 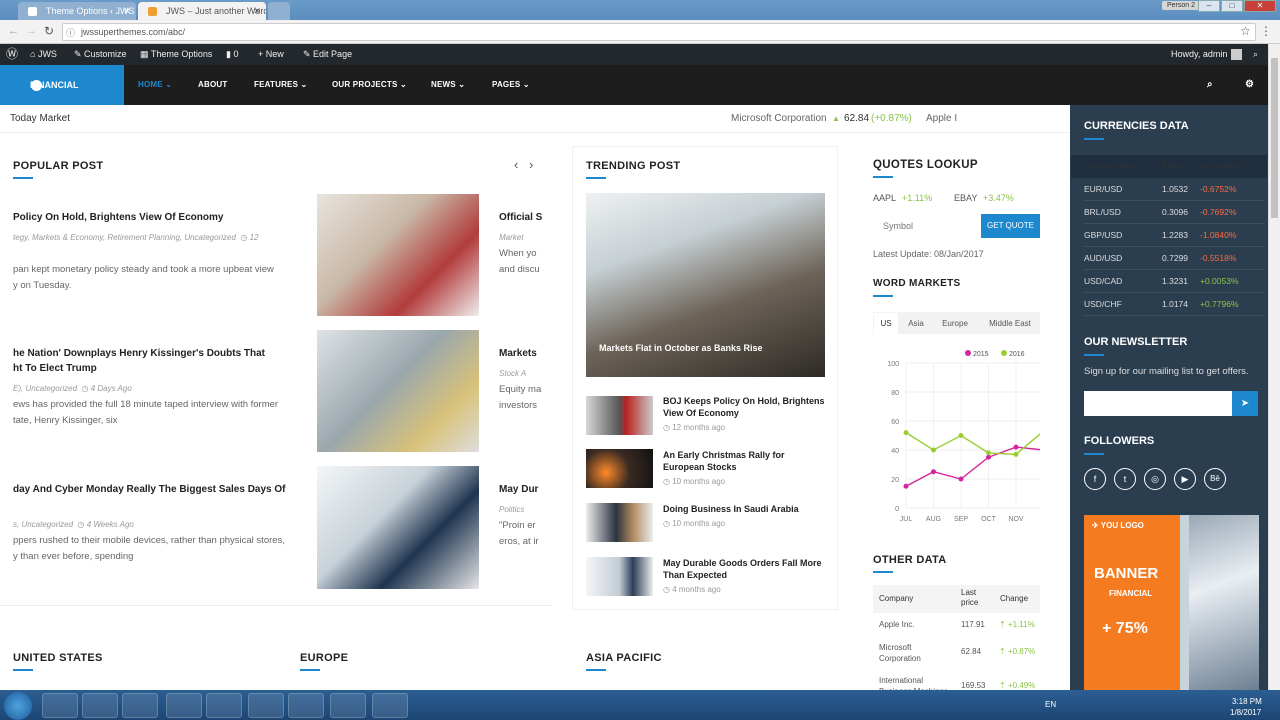 I want to click on settings-gear-icon: ⚙, so click(x=1249, y=85).